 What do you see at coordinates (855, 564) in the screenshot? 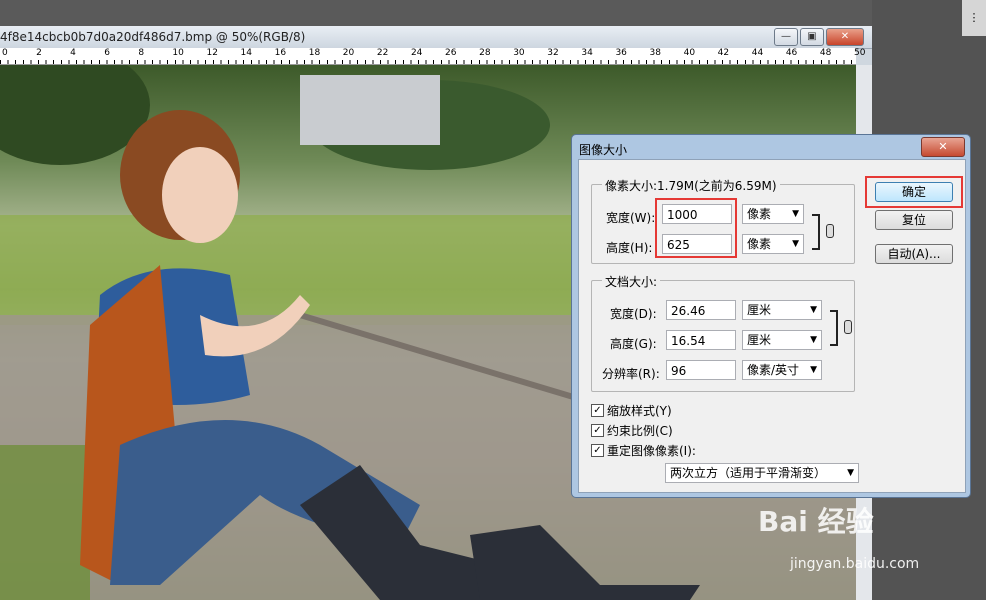
I see `watermark-url: jingyan.baidu.com` at bounding box center [855, 564].